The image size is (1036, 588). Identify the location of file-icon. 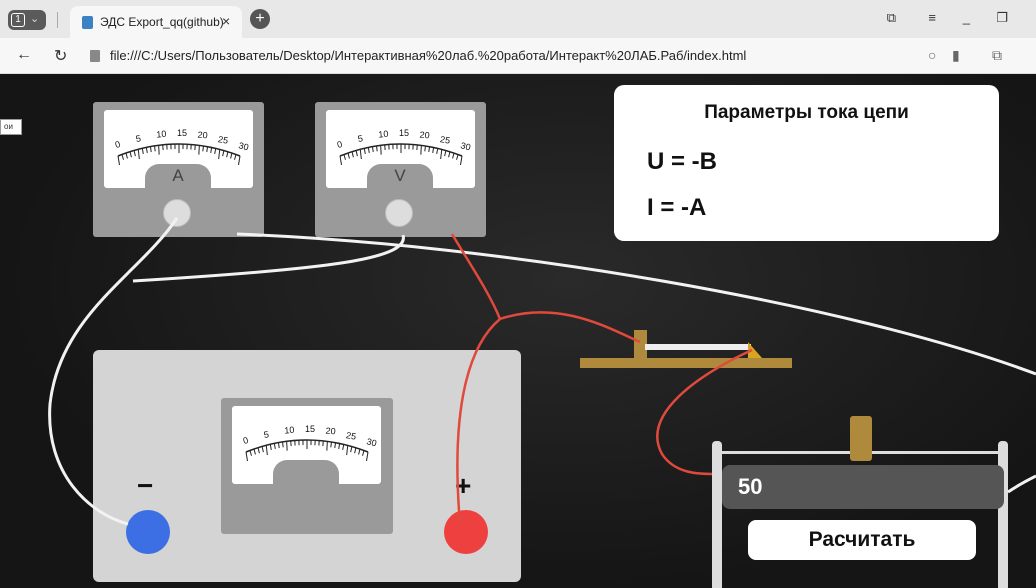
(95, 56).